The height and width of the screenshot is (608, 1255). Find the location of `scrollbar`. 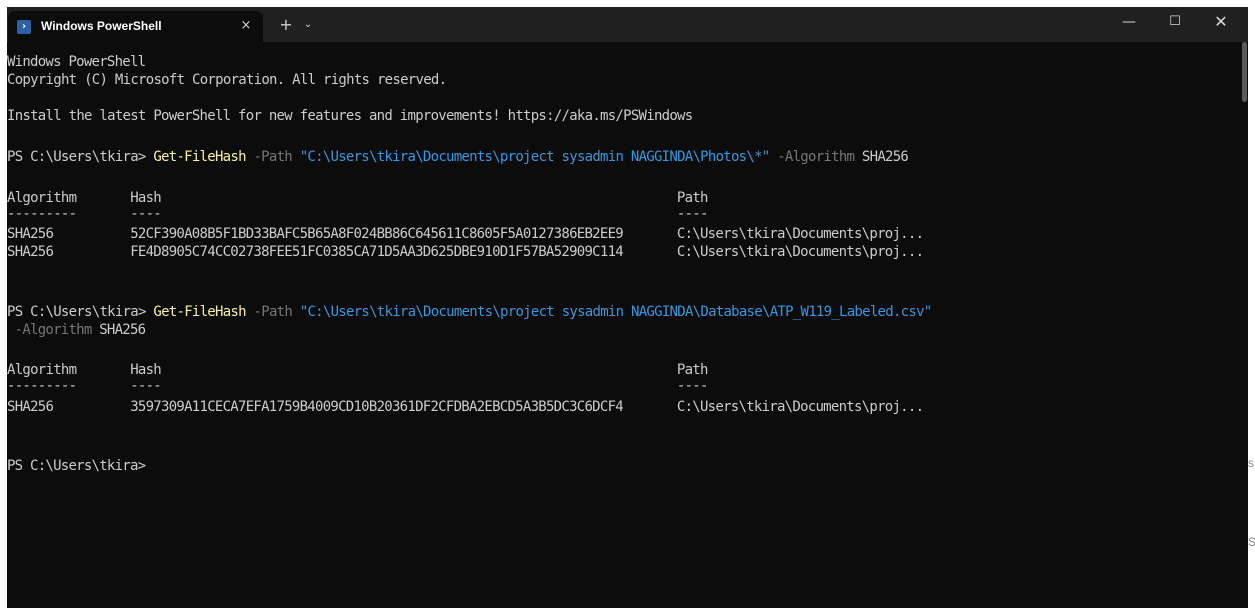

scrollbar is located at coordinates (1244, 325).